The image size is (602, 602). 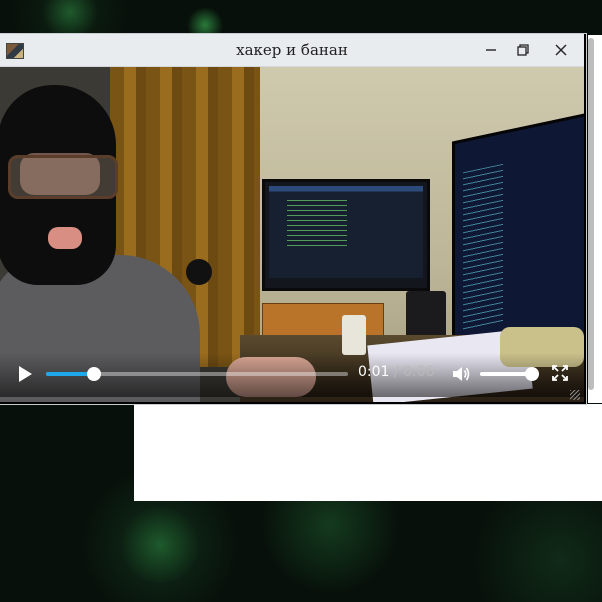 I want to click on player-controls: 0:01 / 0:06, so click(x=292, y=375).